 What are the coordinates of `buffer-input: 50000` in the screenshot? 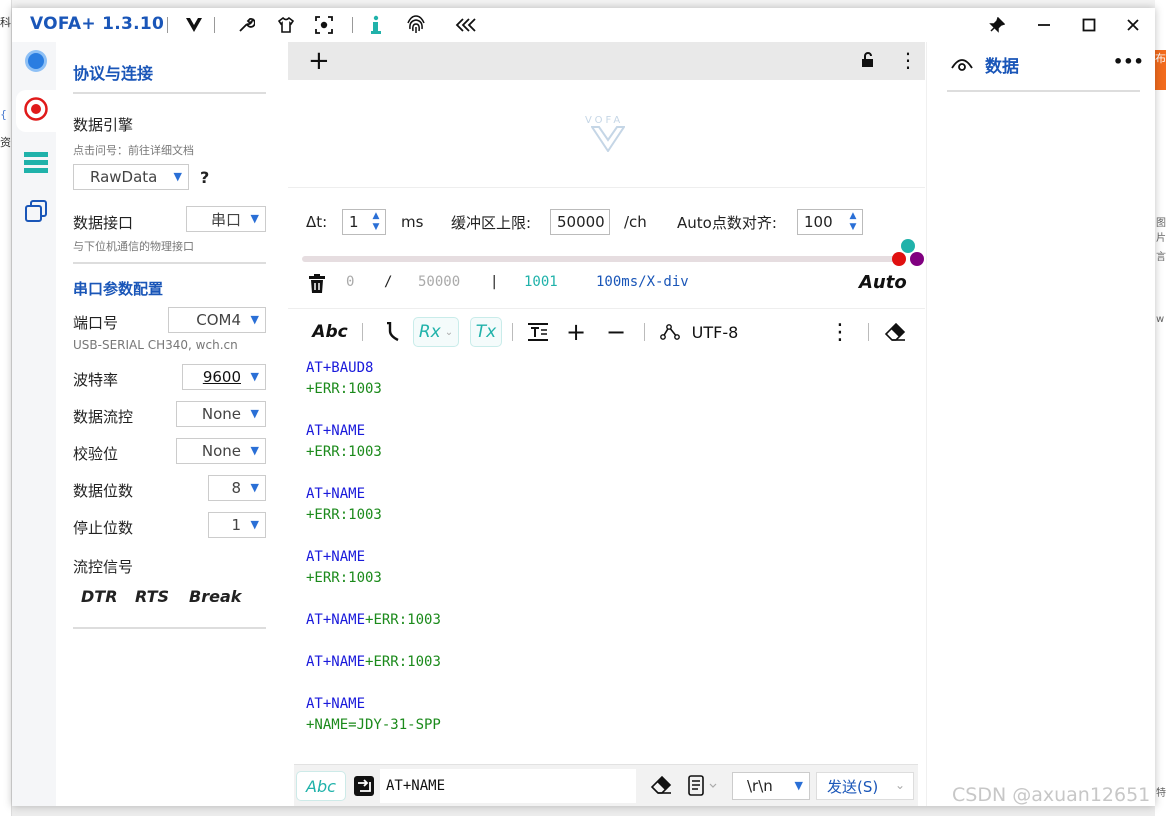 It's located at (580, 222).